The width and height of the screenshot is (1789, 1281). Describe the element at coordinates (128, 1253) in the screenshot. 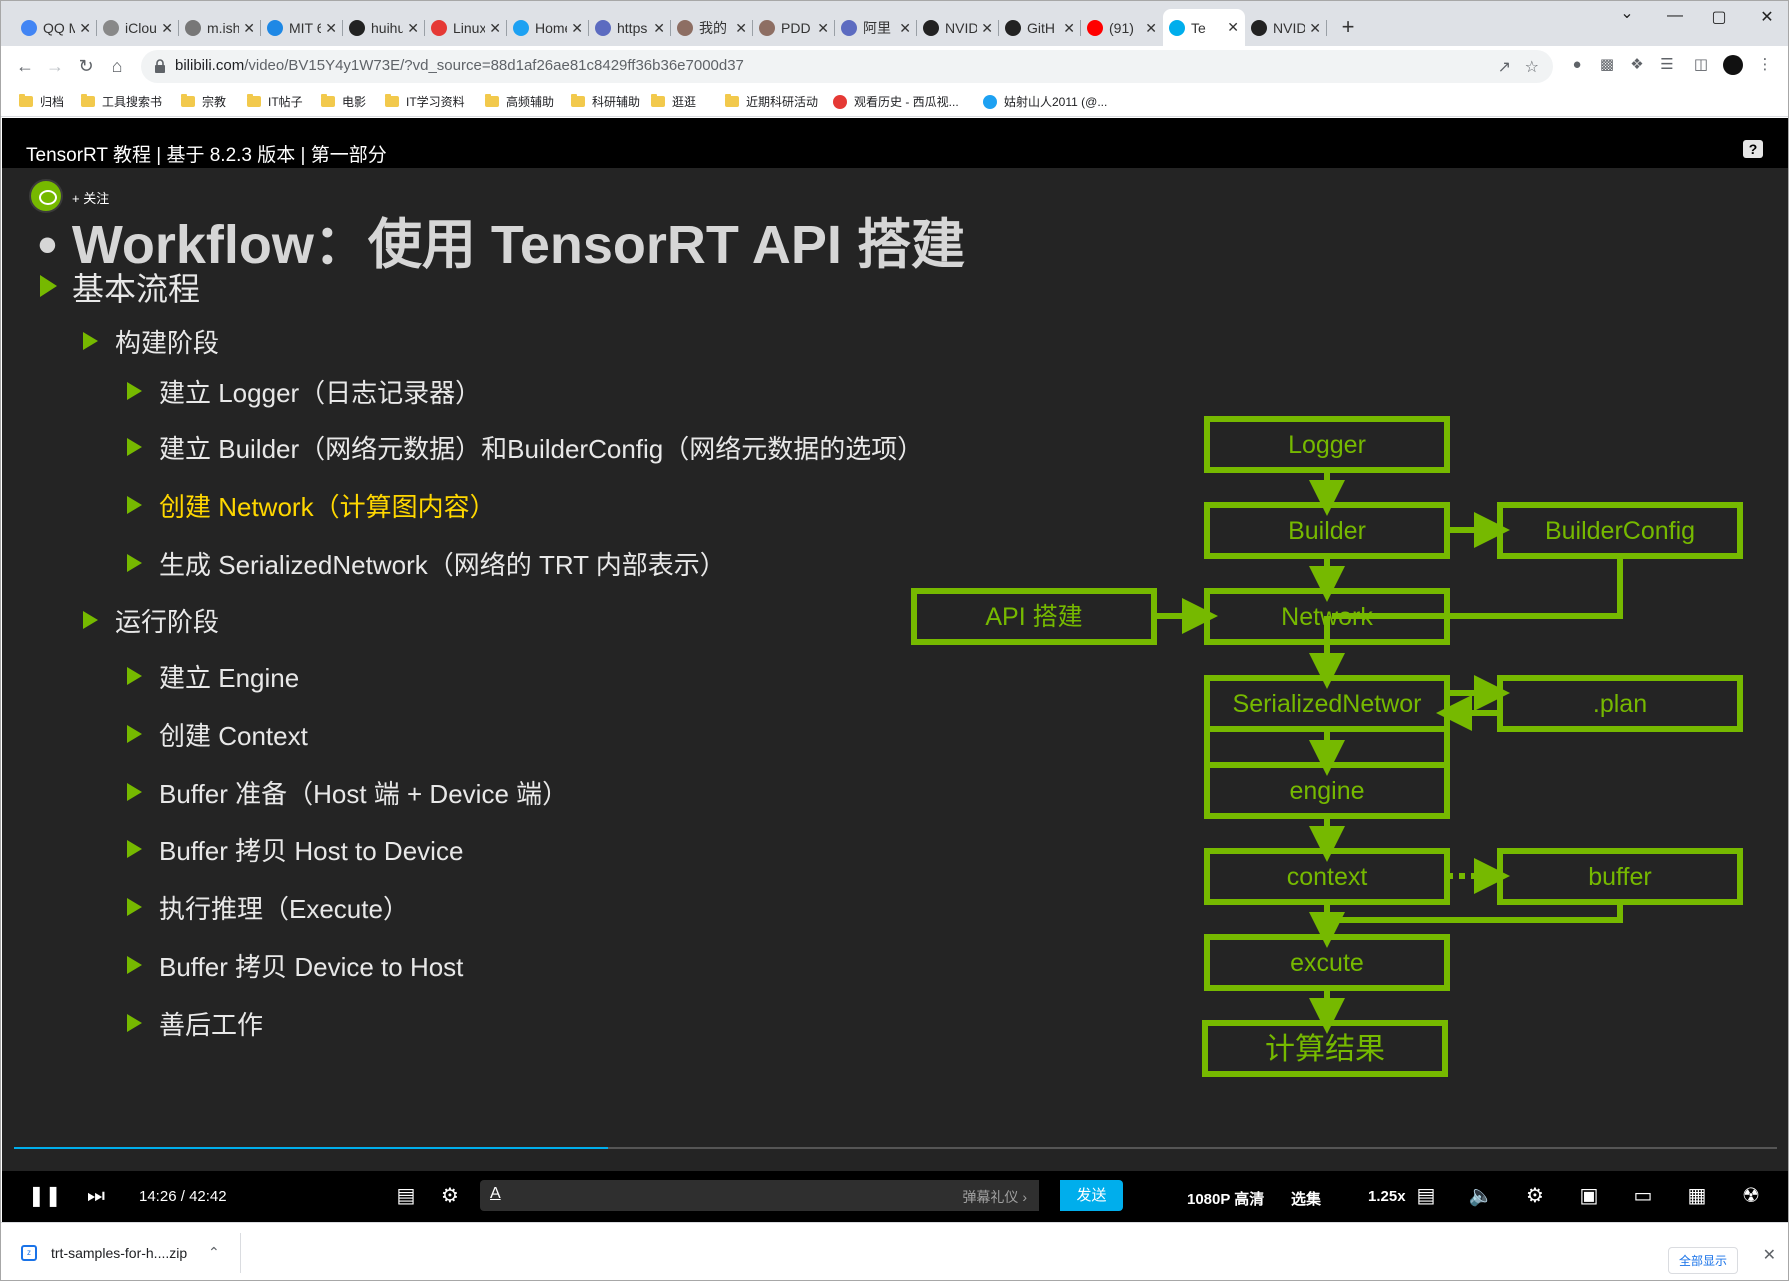

I see `download-item: z trt-samples-for-h....zip ⌃` at that location.